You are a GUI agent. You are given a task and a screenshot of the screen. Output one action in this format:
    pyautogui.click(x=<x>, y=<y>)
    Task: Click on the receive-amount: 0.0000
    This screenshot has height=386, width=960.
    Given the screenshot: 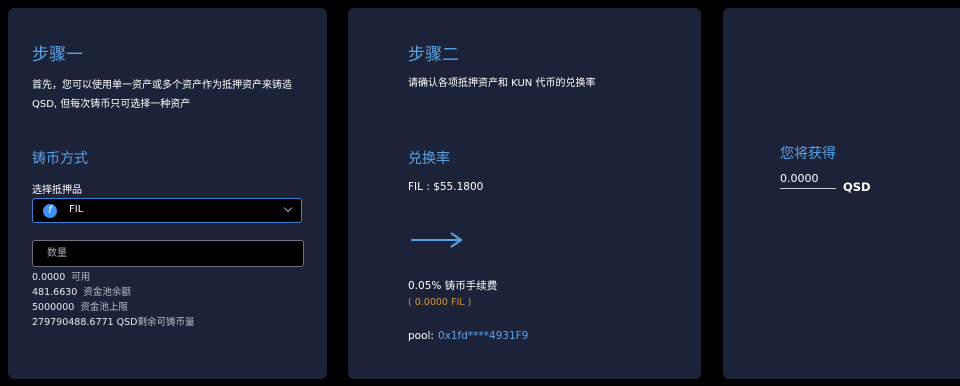 What is the action you would take?
    pyautogui.click(x=808, y=180)
    